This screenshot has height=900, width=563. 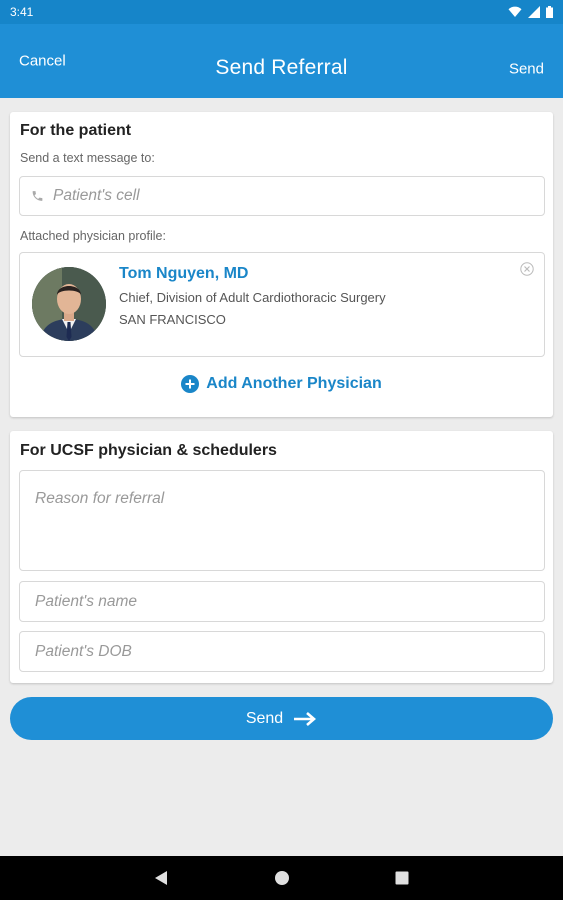 I want to click on attached-profile-label: Attached physician profile:, so click(x=93, y=236).